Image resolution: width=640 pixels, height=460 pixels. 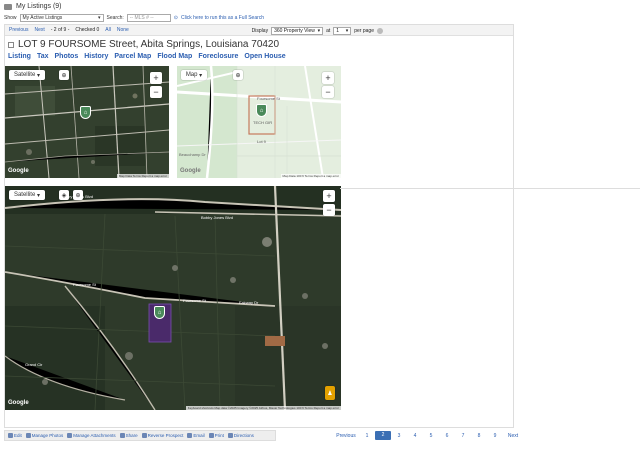 What do you see at coordinates (263, 122) in the screenshot?
I see `lot-label: TECH GIR` at bounding box center [263, 122].